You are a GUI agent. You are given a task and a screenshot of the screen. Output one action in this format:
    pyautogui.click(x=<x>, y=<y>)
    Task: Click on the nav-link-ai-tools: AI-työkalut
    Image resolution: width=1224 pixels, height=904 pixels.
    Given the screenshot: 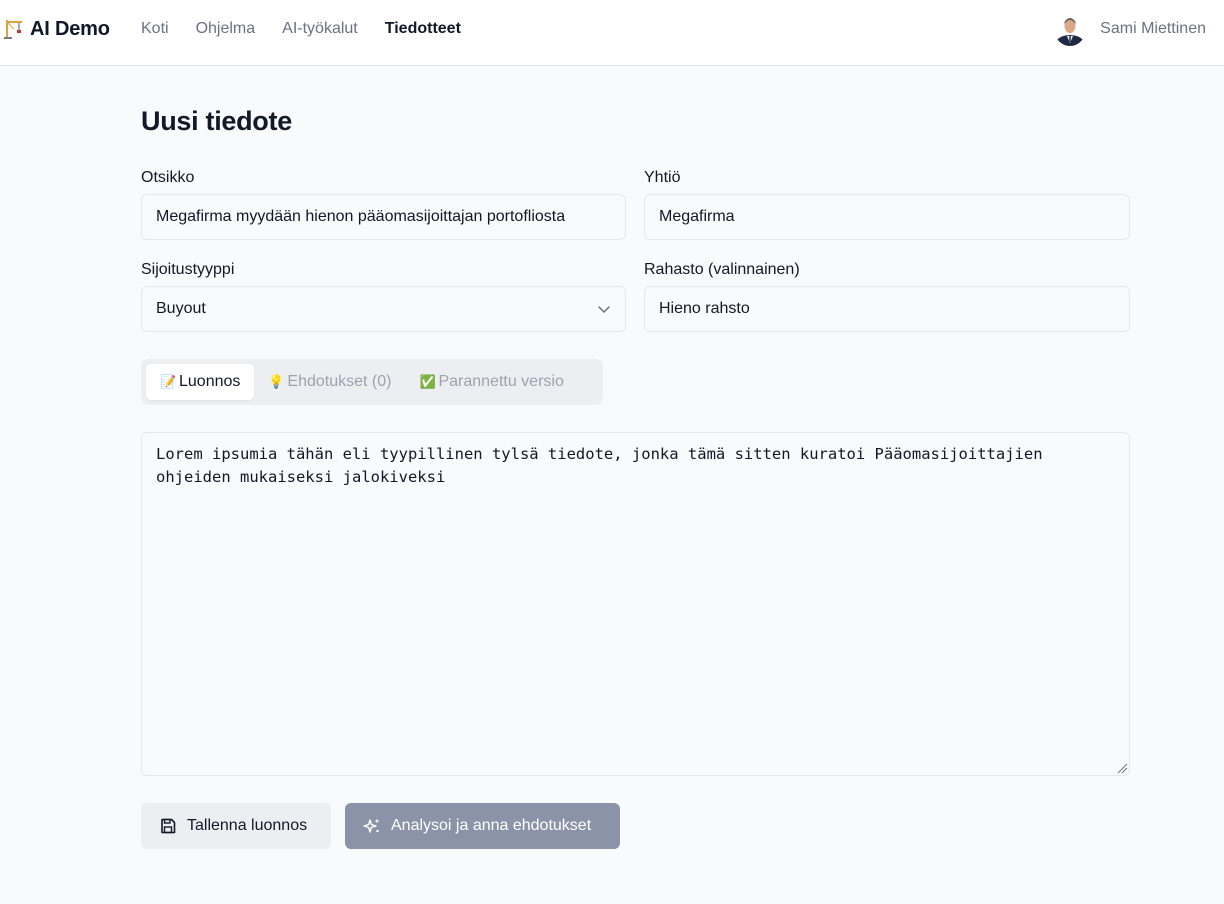 What is the action you would take?
    pyautogui.click(x=320, y=29)
    